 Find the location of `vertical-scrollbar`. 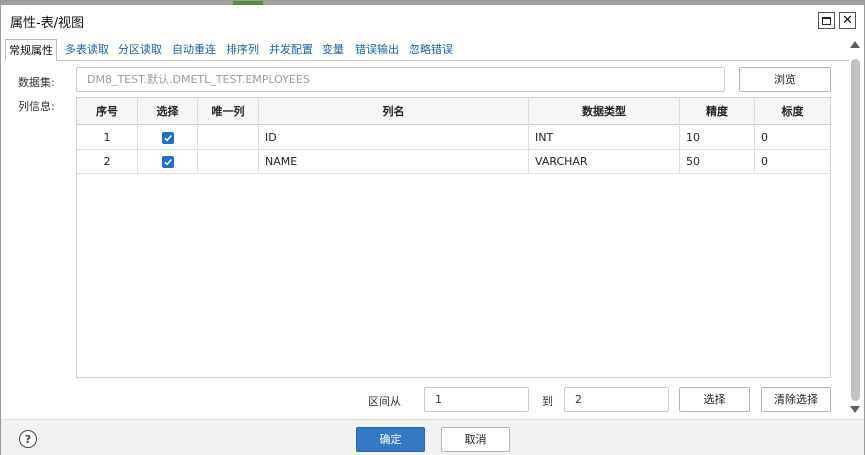

vertical-scrollbar is located at coordinates (855, 228).